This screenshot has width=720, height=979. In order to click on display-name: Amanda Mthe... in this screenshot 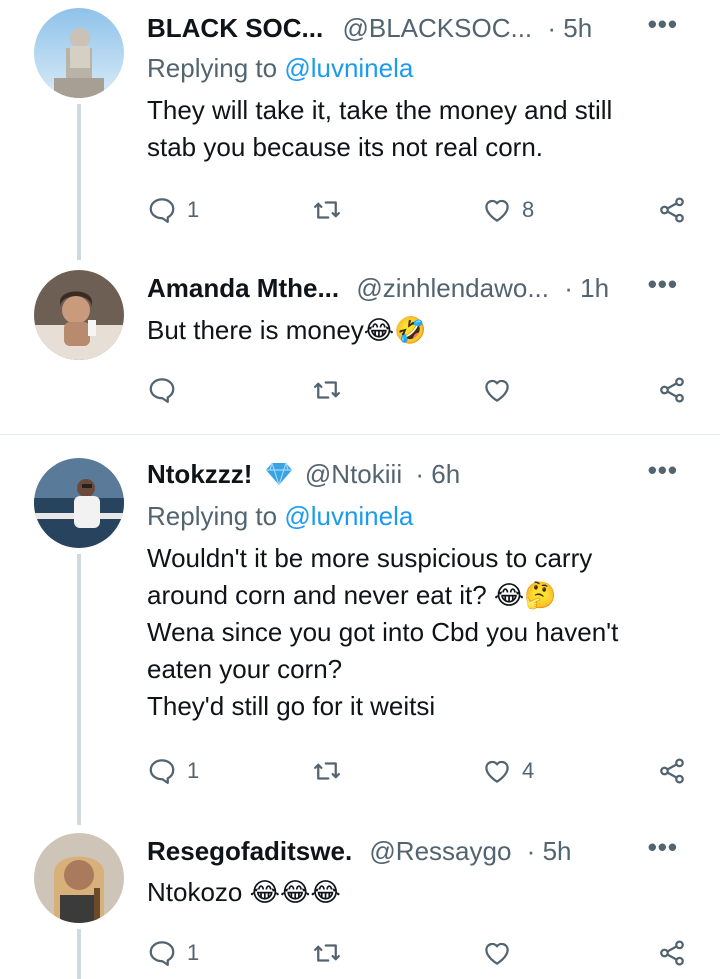, I will do `click(243, 288)`.